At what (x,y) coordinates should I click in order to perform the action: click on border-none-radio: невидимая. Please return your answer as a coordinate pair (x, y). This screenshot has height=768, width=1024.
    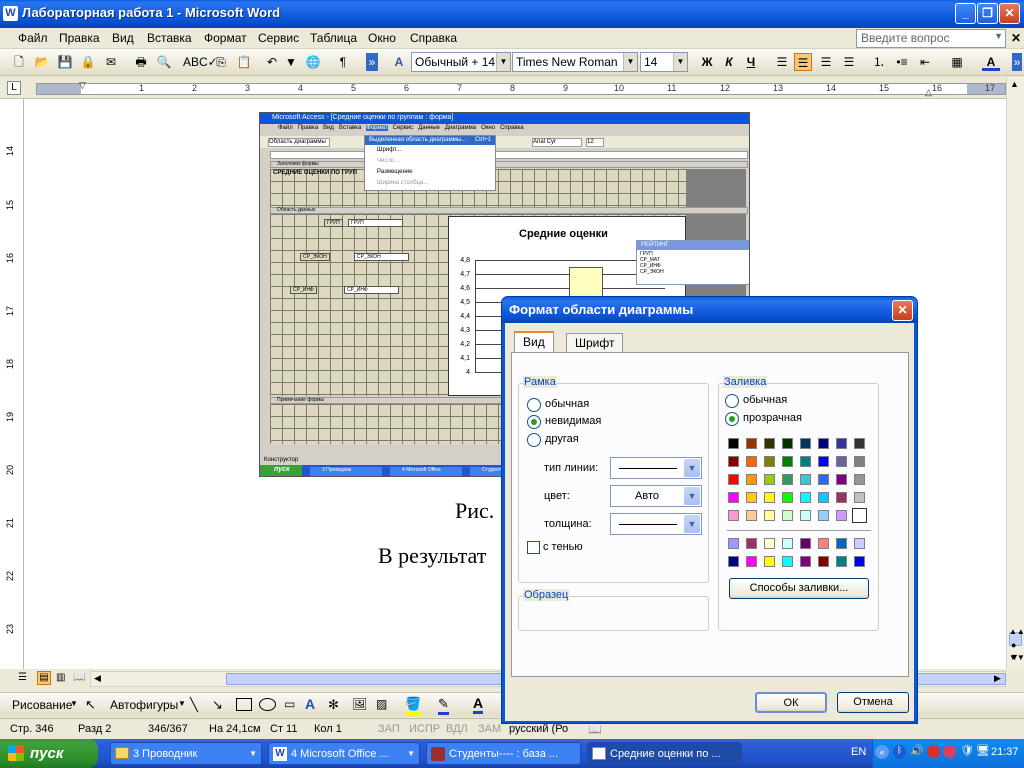
    Looking at the image, I should click on (564, 422).